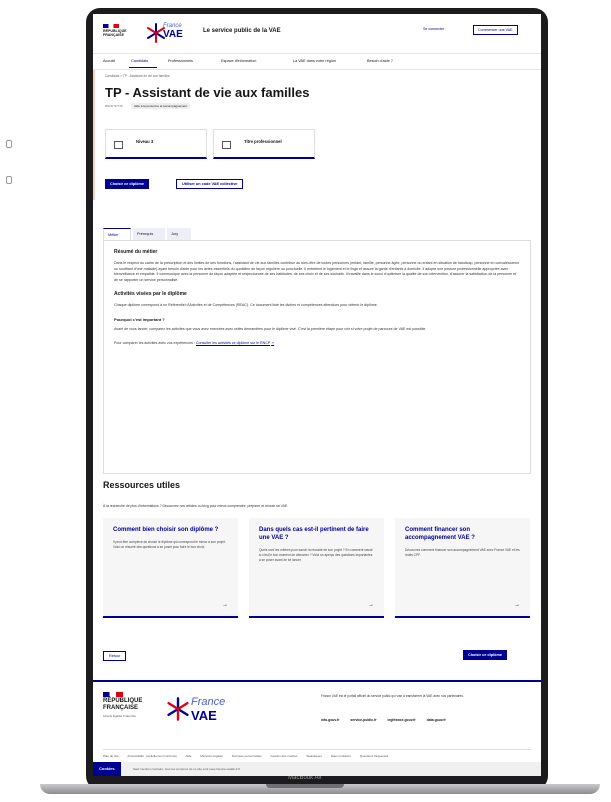  I want to click on footer-link-info: info.gouv.fr, so click(330, 720).